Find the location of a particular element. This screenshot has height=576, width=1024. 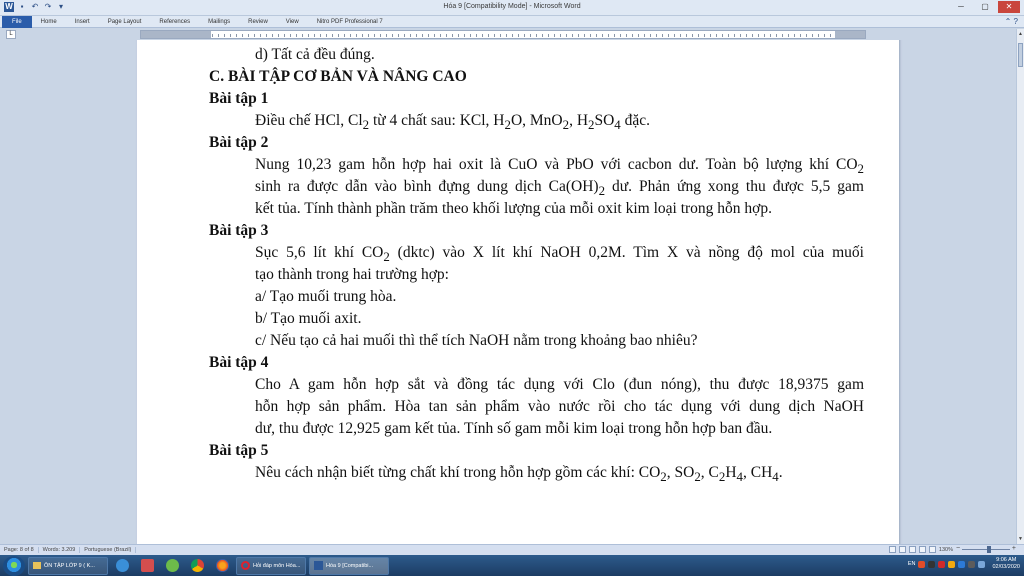

ruler-right-margin is located at coordinates (850, 34).